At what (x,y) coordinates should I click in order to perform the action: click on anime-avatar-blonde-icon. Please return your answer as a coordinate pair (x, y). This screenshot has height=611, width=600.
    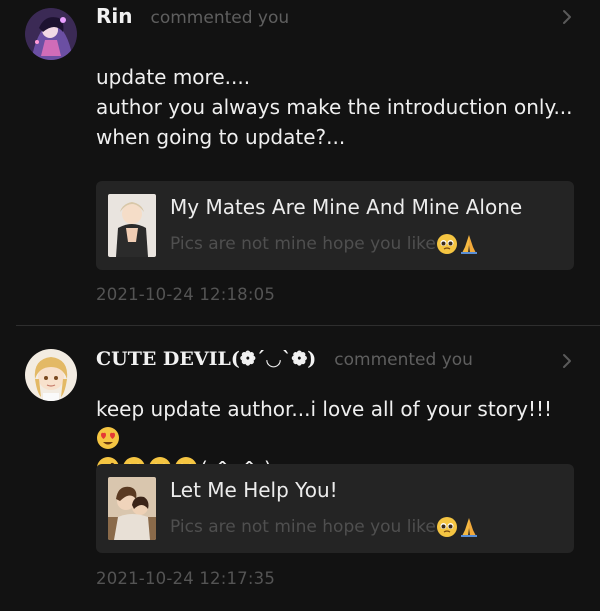
    Looking at the image, I should click on (51, 375).